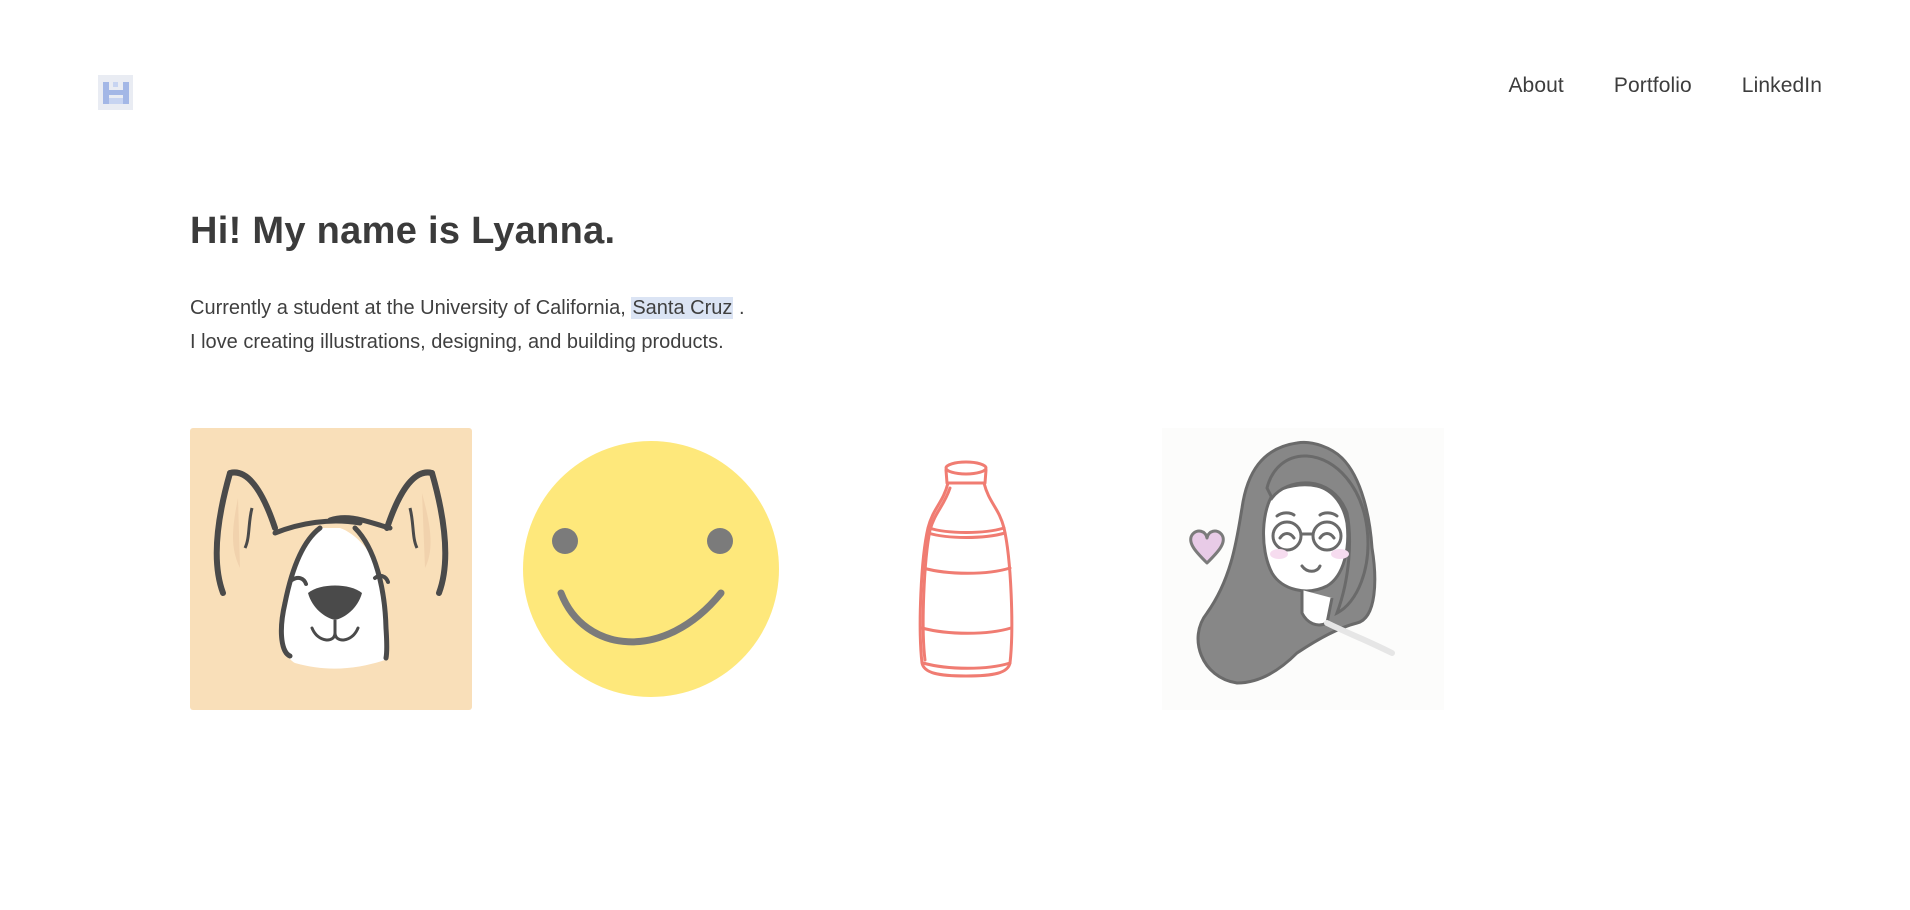 The width and height of the screenshot is (1910, 910). I want to click on corgi-illustration, so click(331, 569).